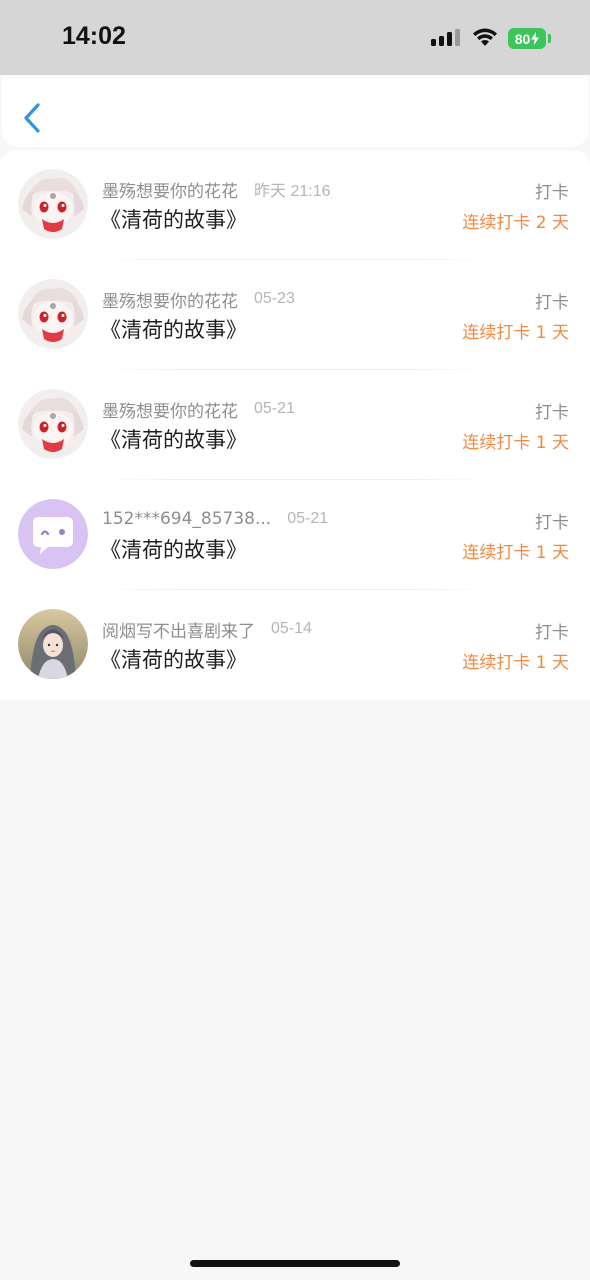 Image resolution: width=590 pixels, height=1280 pixels. What do you see at coordinates (295, 205) in the screenshot?
I see `list-item: 墨殇想要你的花花 昨天 21:16 《清荷的故事》 打卡 连续打卡 2 天` at bounding box center [295, 205].